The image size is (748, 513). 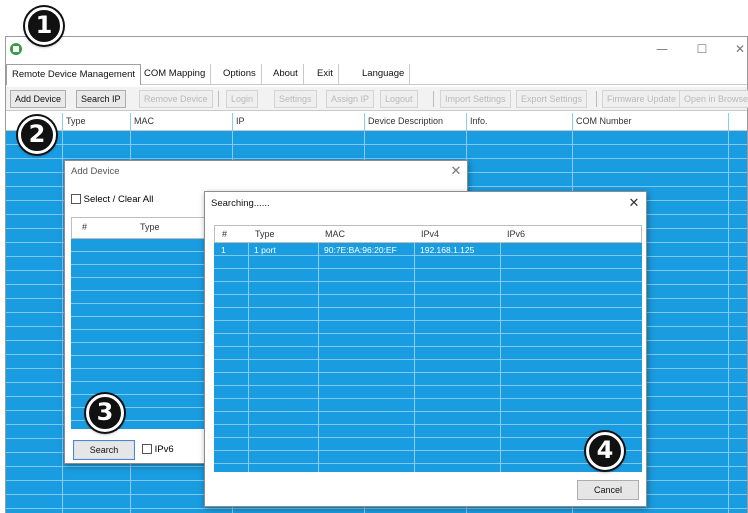 What do you see at coordinates (295, 99) in the screenshot?
I see `settings-button: Settings` at bounding box center [295, 99].